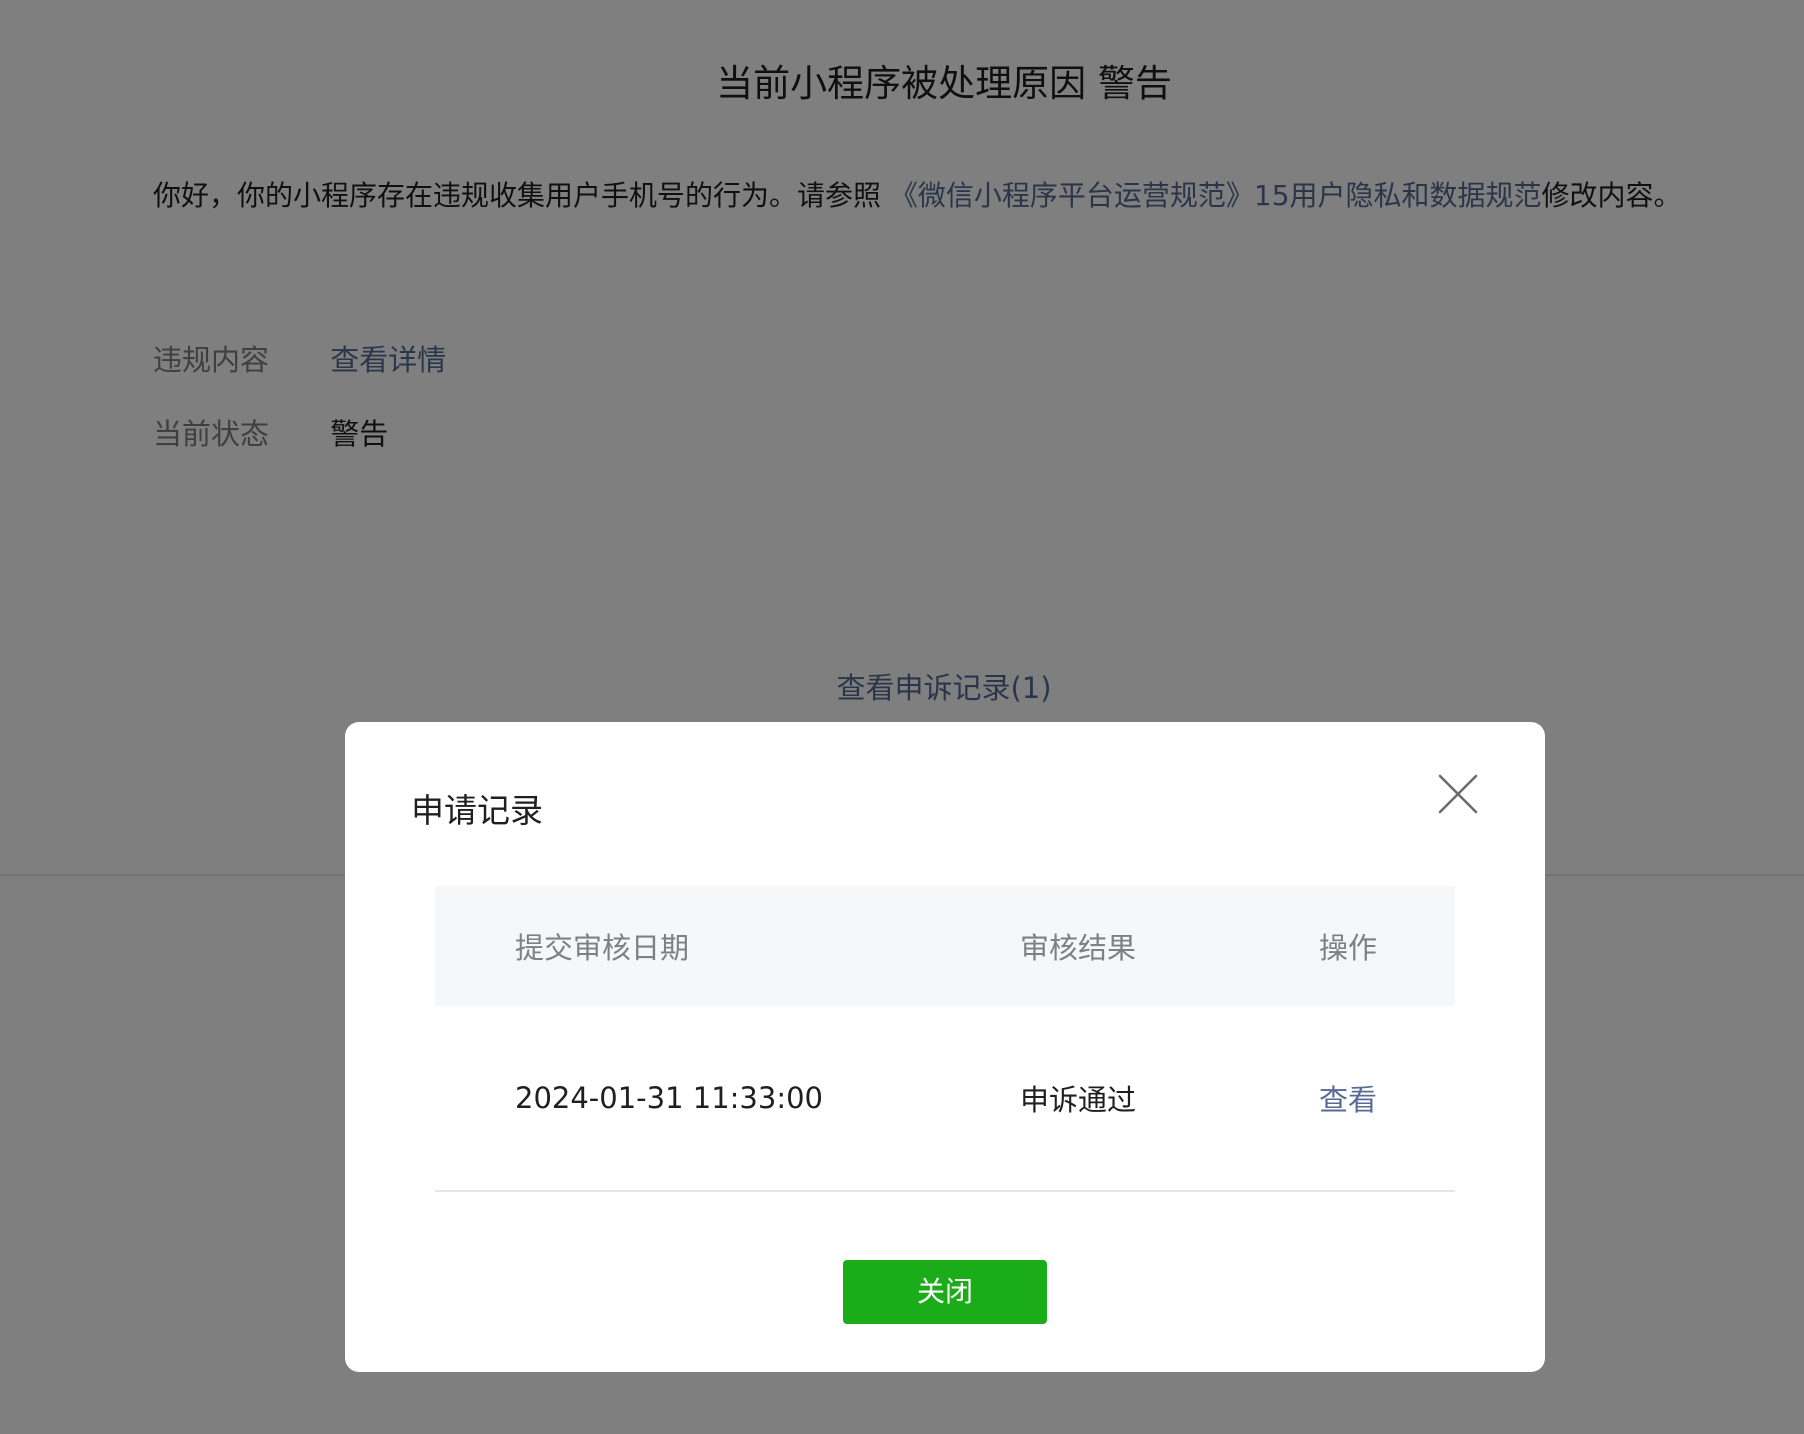 The image size is (1804, 1434). What do you see at coordinates (1348, 948) in the screenshot?
I see `header-action: 操作` at bounding box center [1348, 948].